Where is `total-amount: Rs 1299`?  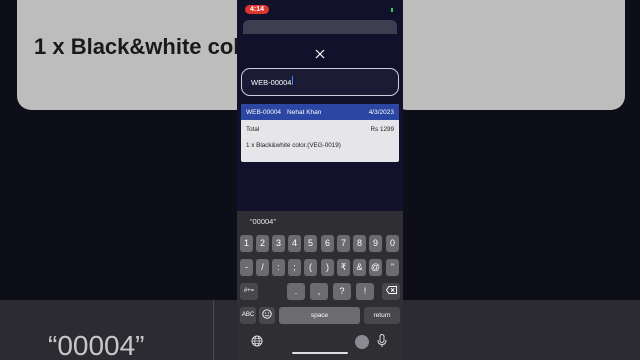 total-amount: Rs 1299 is located at coordinates (382, 129).